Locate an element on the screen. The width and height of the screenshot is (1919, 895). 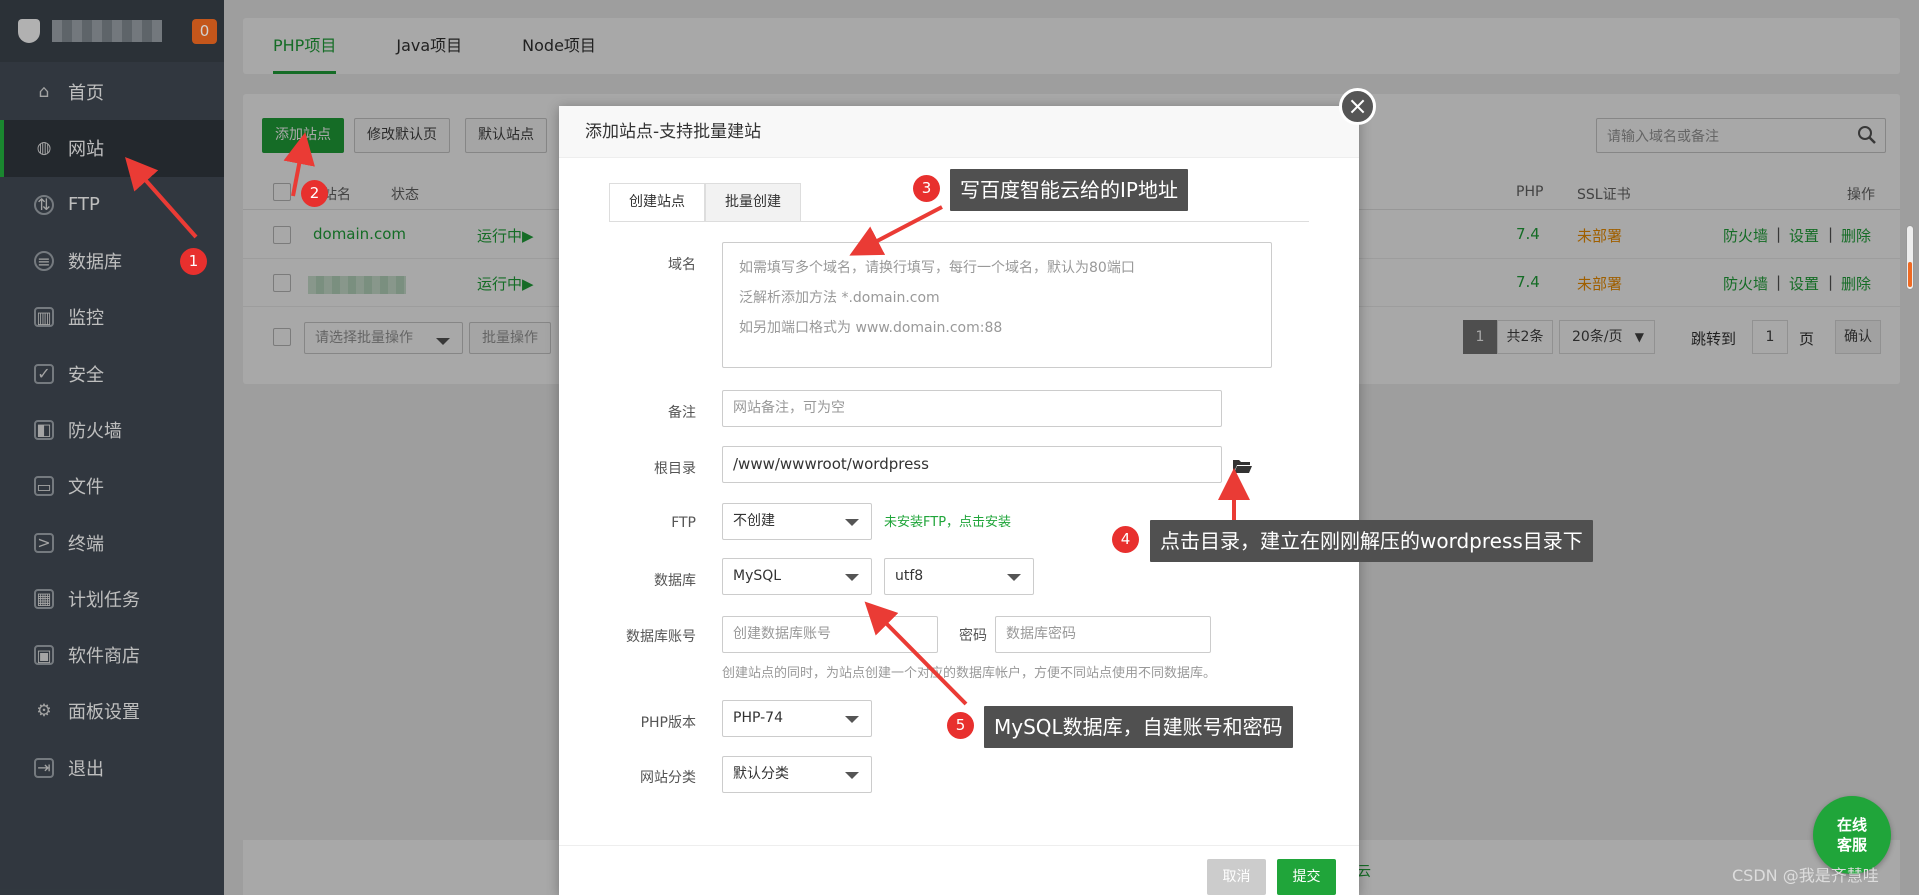
dialog-tabs: 创建站点 批量创建 is located at coordinates (705, 202).